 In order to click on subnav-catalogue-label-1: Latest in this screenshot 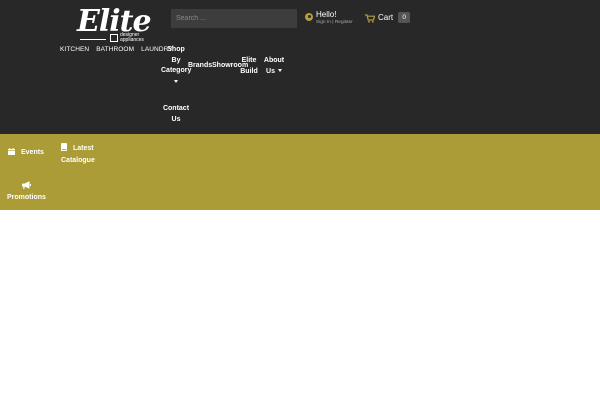, I will do `click(83, 148)`.